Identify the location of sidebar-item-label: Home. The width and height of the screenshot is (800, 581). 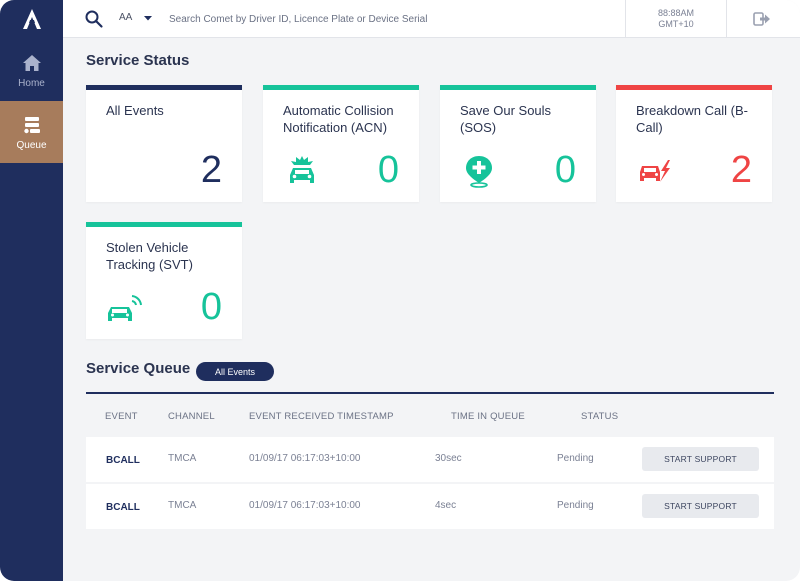
(31, 83).